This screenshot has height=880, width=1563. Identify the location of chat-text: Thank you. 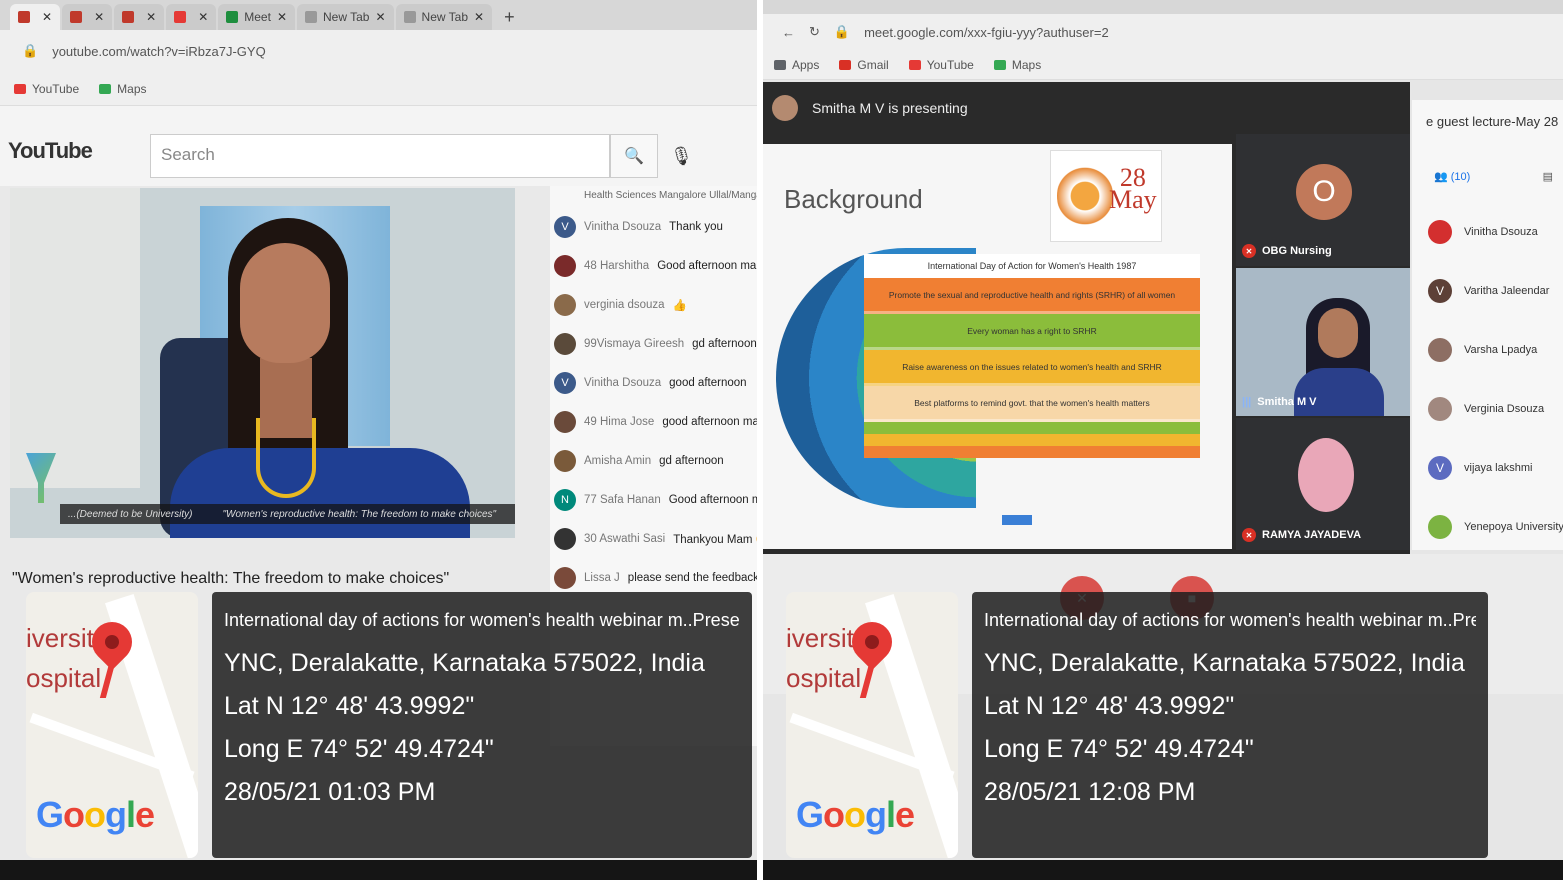
(696, 227).